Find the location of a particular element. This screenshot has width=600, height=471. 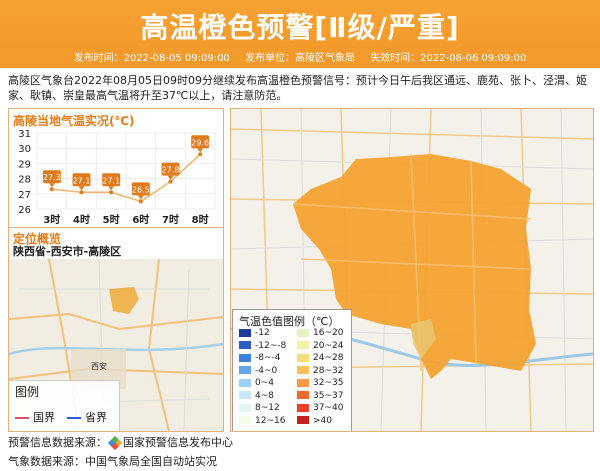

legend-item: 37~40 is located at coordinates (320, 408).